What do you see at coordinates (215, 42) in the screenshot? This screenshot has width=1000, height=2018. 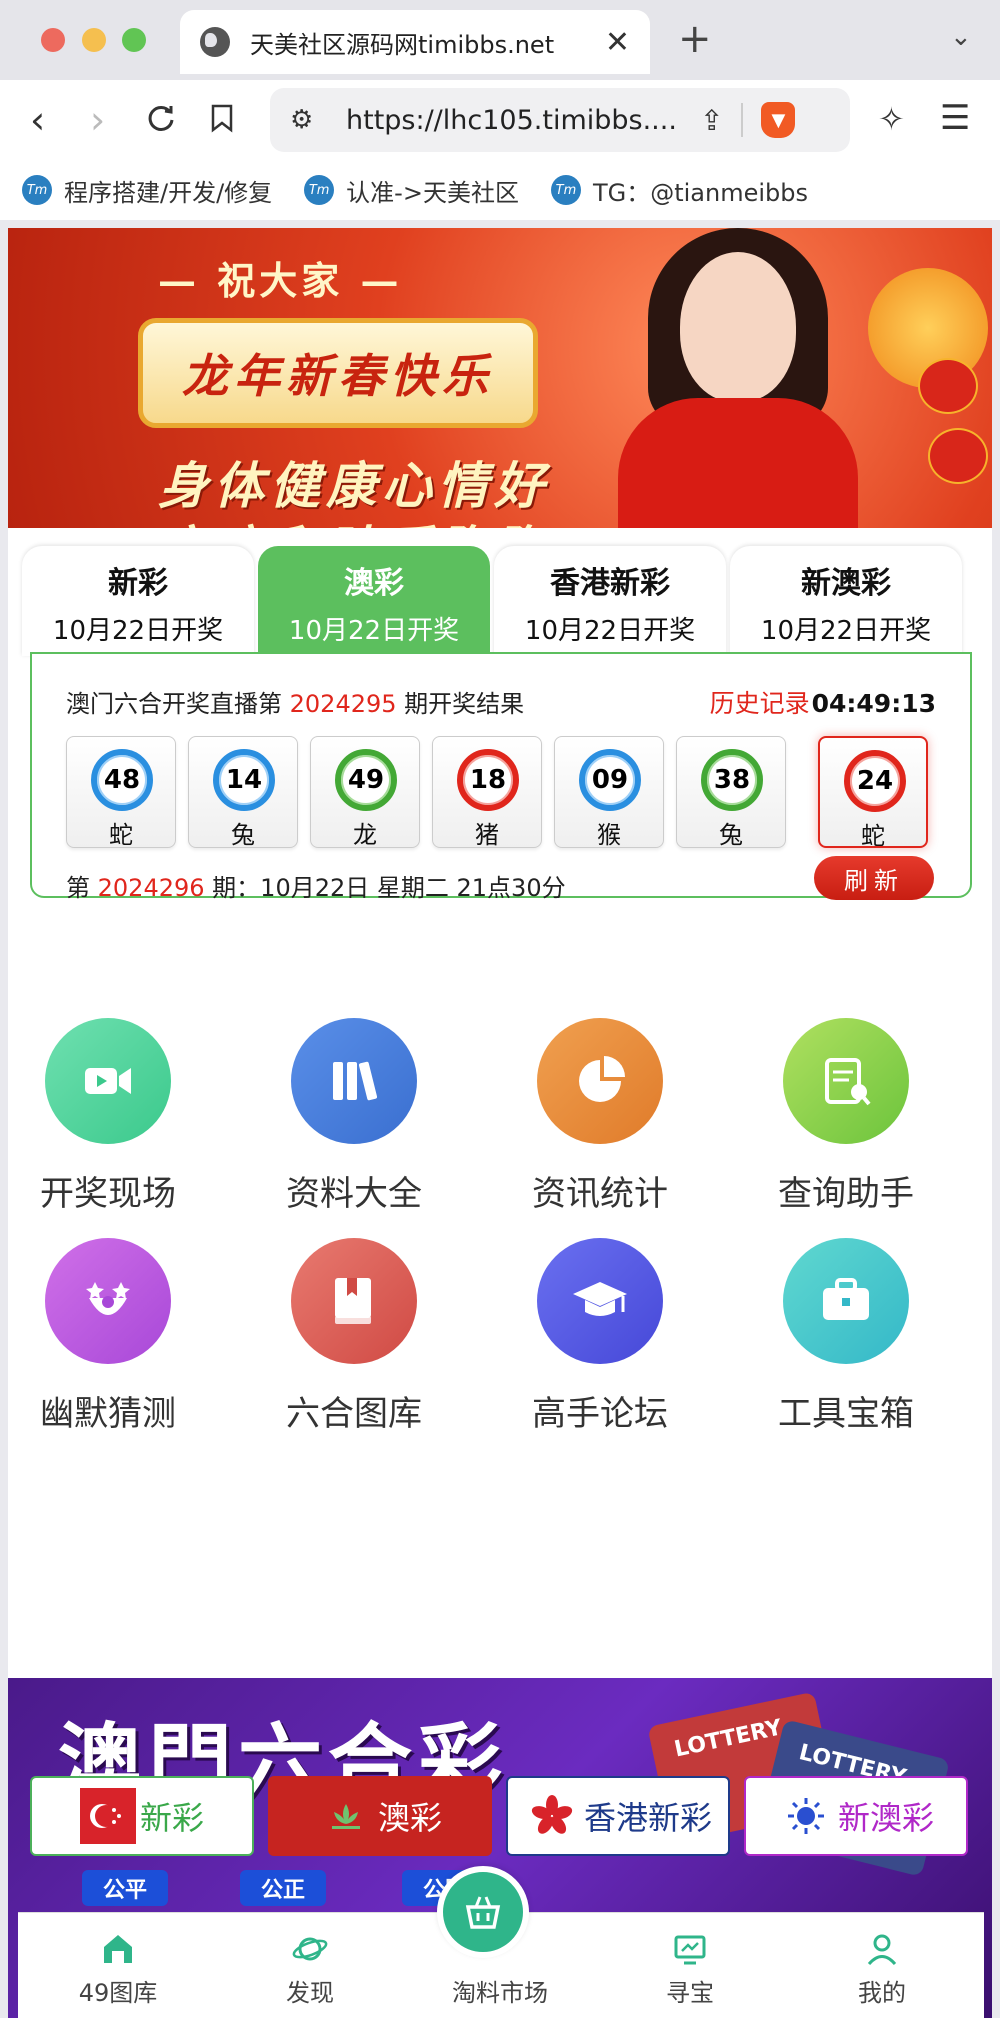 I see `globe-icon` at bounding box center [215, 42].